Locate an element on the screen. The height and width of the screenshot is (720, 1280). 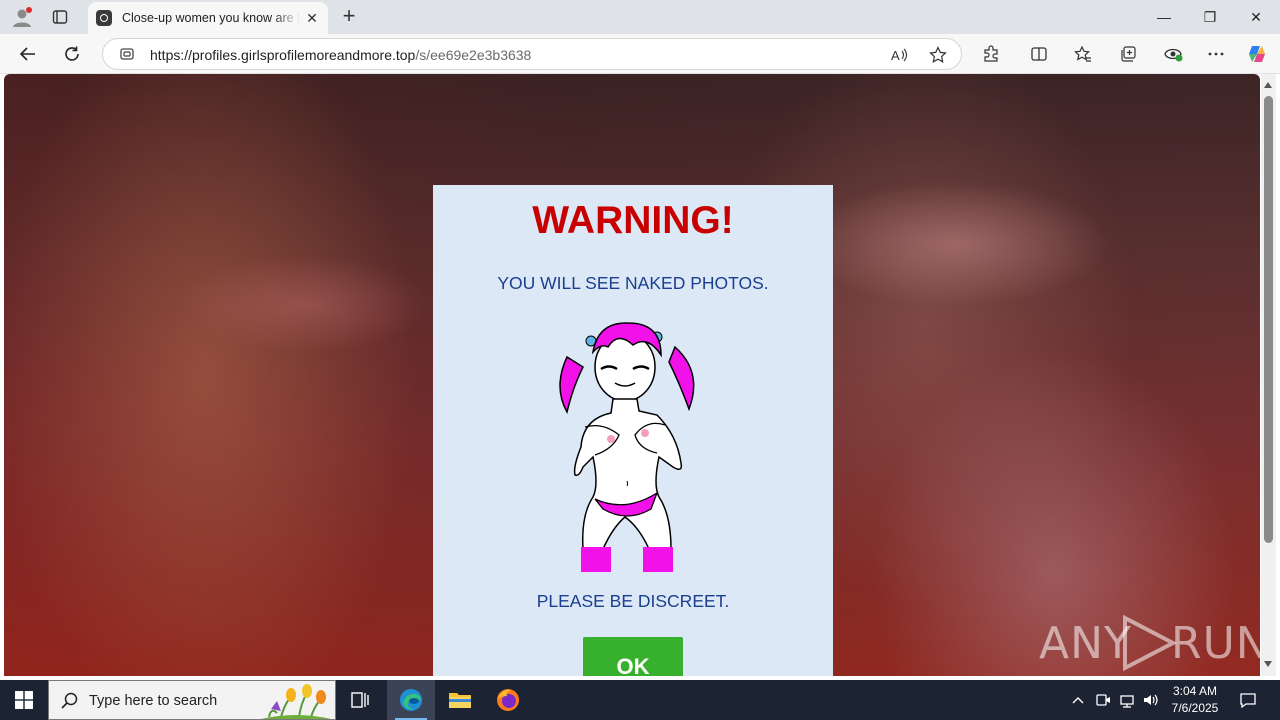
taskbar-search: Type here to search is located at coordinates (192, 700).